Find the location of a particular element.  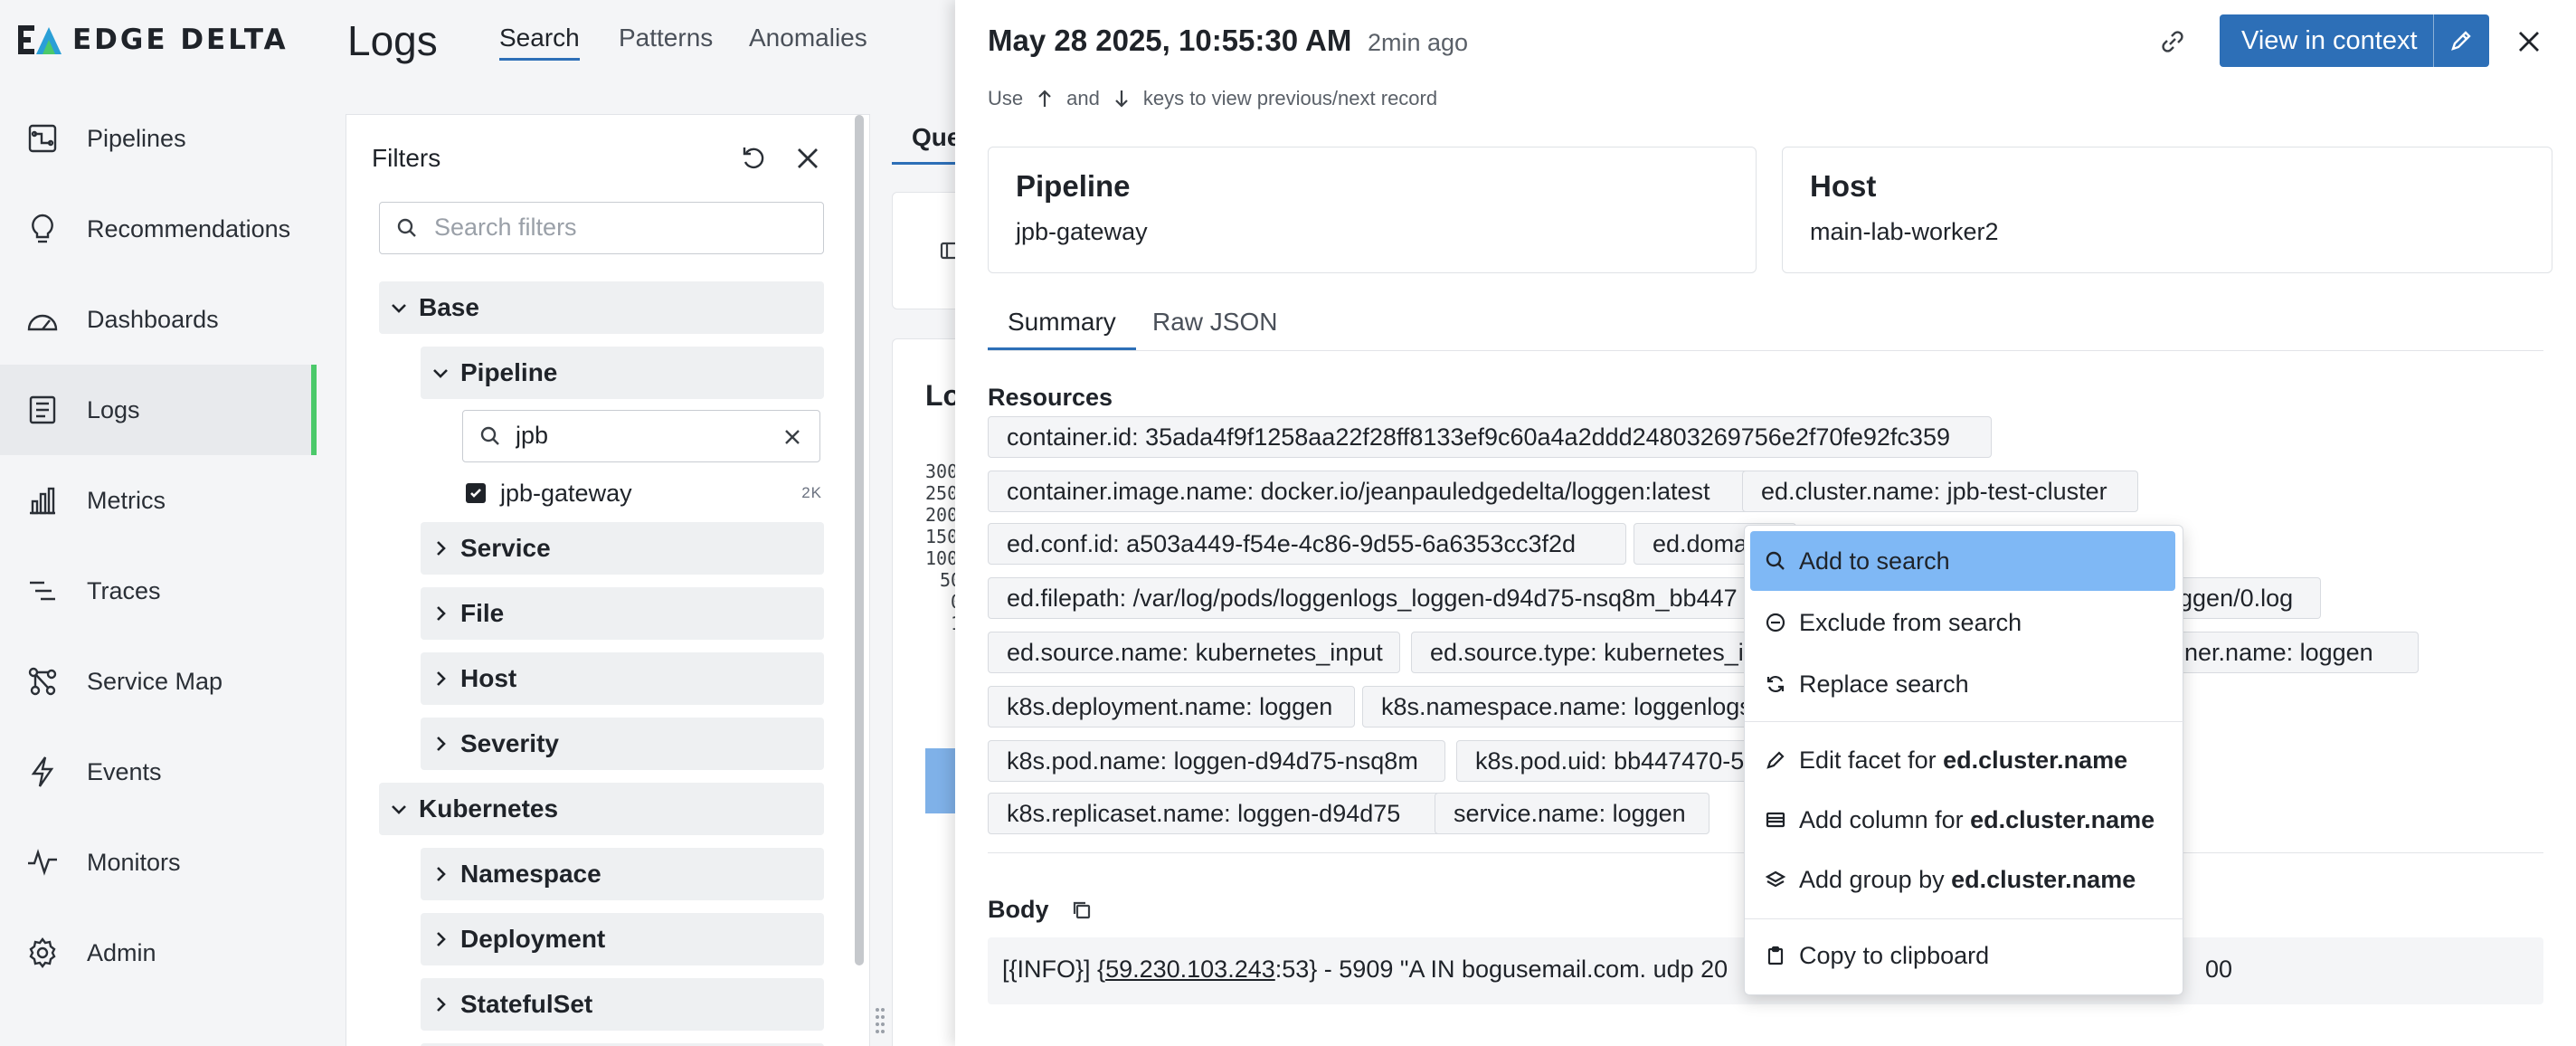

nav-item-recommendations: Recommendations is located at coordinates (158, 229).